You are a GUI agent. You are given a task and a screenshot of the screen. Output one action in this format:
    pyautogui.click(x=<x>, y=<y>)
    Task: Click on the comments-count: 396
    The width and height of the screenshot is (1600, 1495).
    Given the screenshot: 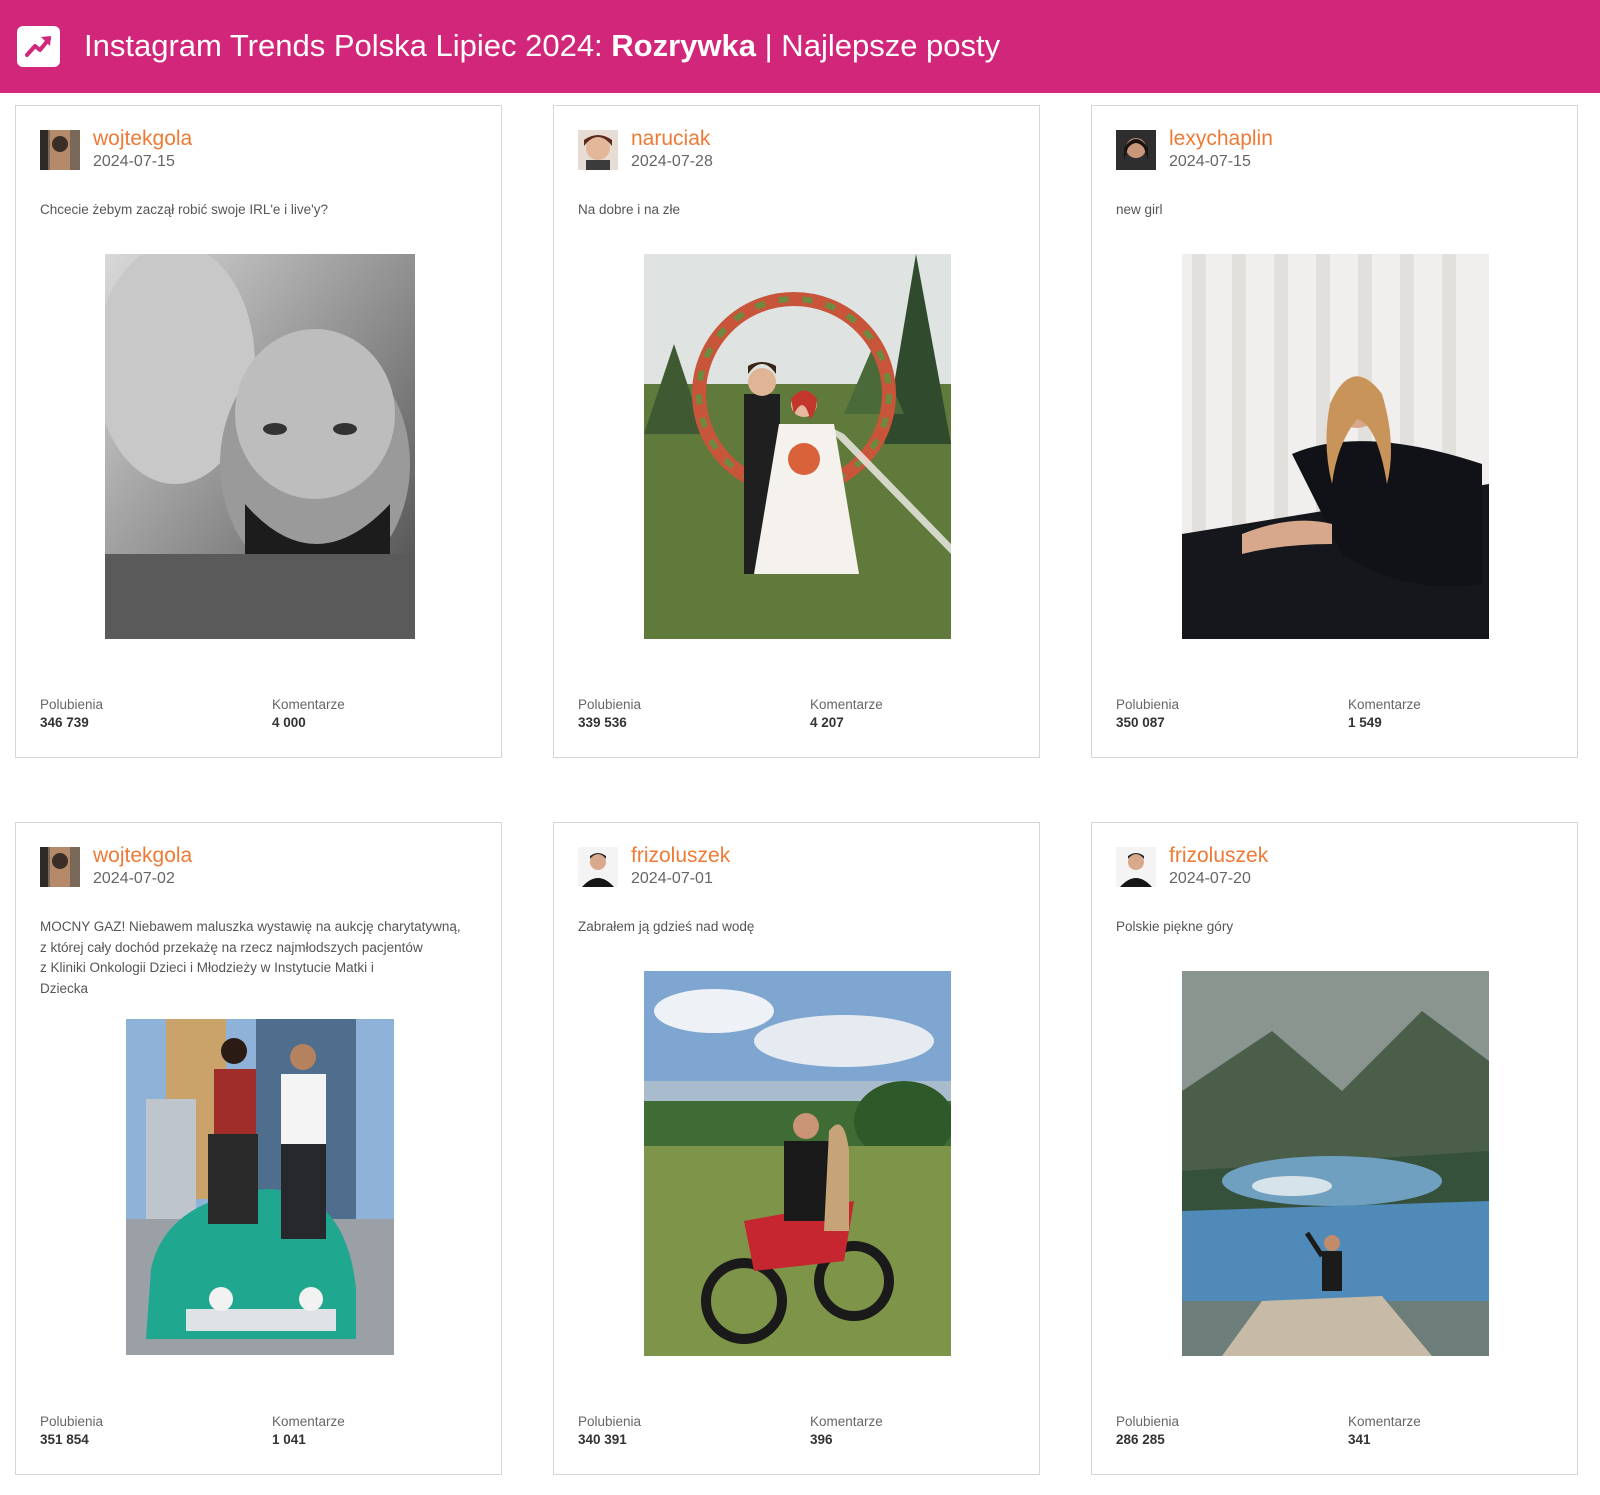 What is the action you would take?
    pyautogui.click(x=821, y=1439)
    